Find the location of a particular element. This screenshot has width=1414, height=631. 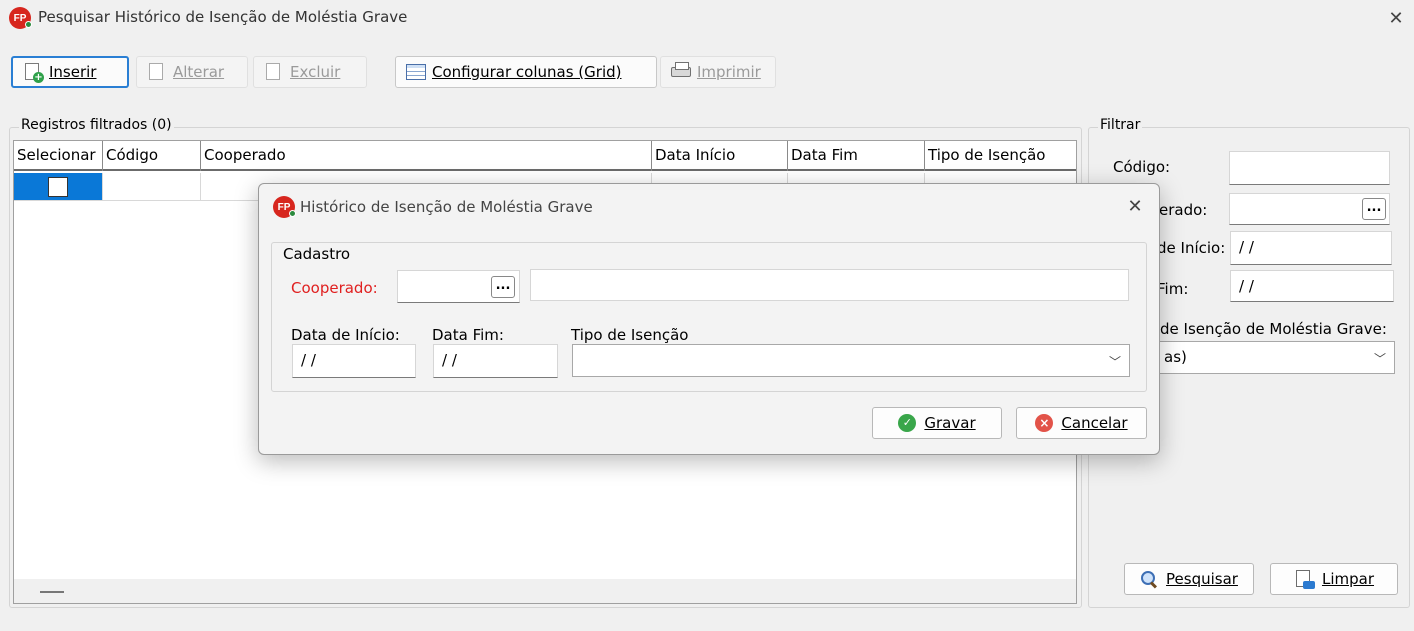

pesquisar-button: Pesquisar is located at coordinates (1189, 579).